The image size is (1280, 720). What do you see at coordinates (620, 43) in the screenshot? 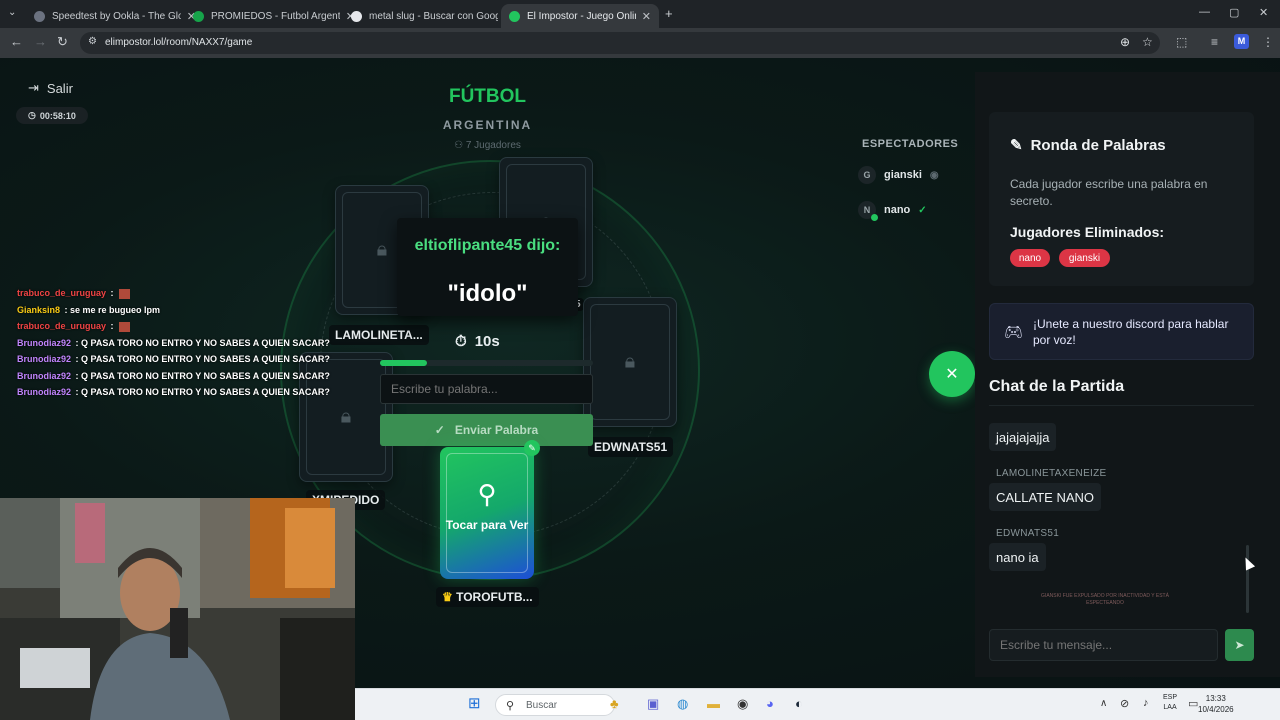
I see `address-field: ⚙ elimpostor.lol/room/NAXX7/game ⊕ ☆` at bounding box center [620, 43].